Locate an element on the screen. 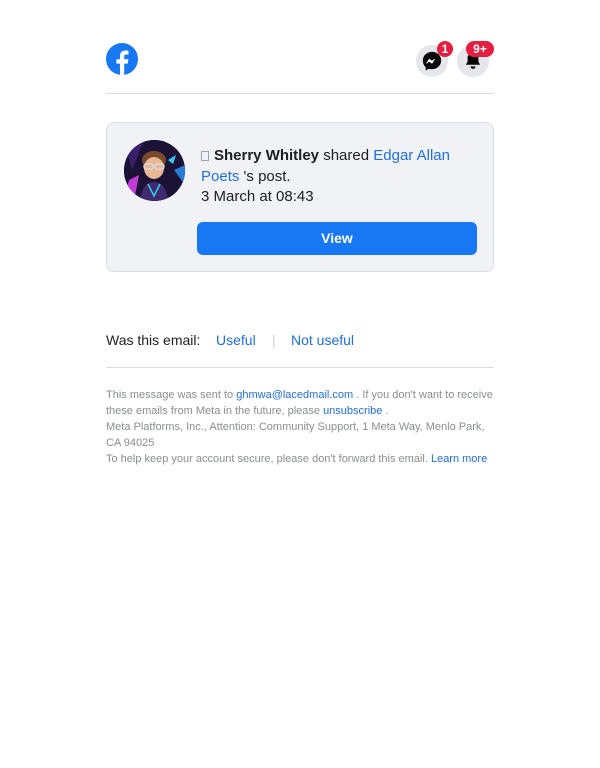 This screenshot has height=768, width=600. feedback-question: Was this email: is located at coordinates (153, 340).